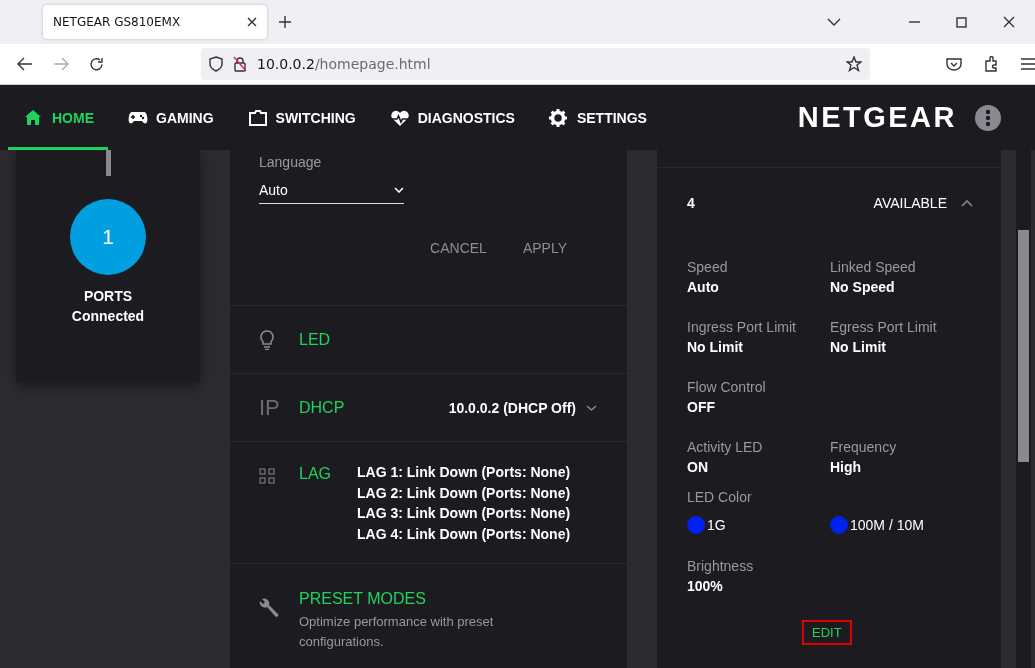 The image size is (1035, 668). What do you see at coordinates (705, 586) in the screenshot?
I see `field-value: 100%` at bounding box center [705, 586].